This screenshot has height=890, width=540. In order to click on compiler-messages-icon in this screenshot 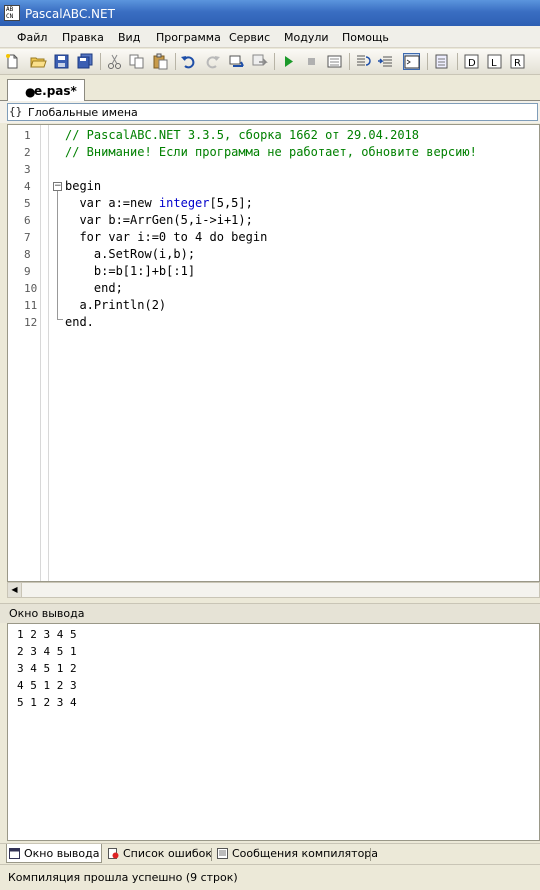, I will do `click(222, 853)`.